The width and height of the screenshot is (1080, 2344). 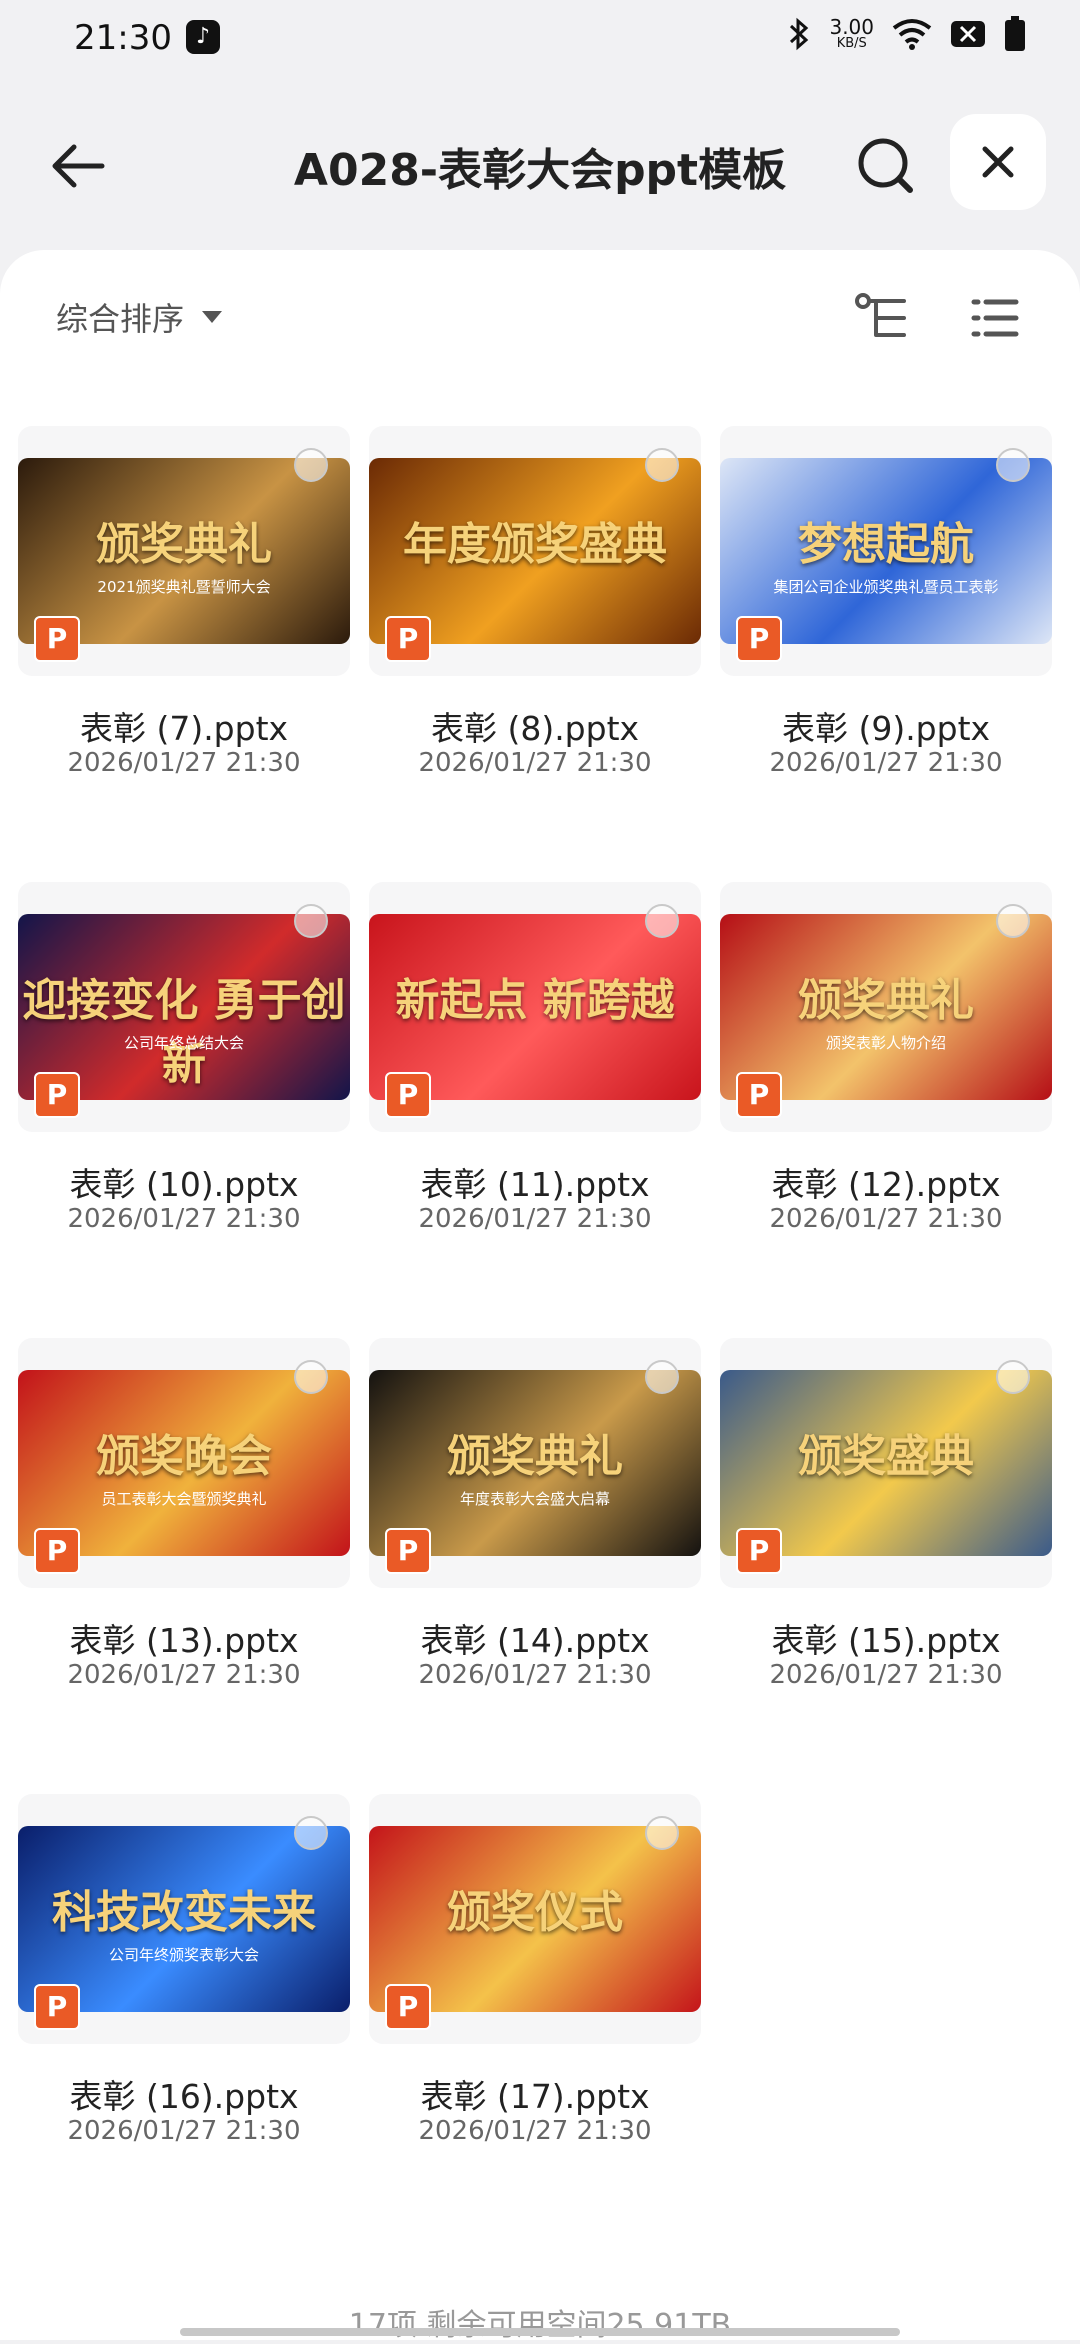 I want to click on close-button, so click(x=998, y=162).